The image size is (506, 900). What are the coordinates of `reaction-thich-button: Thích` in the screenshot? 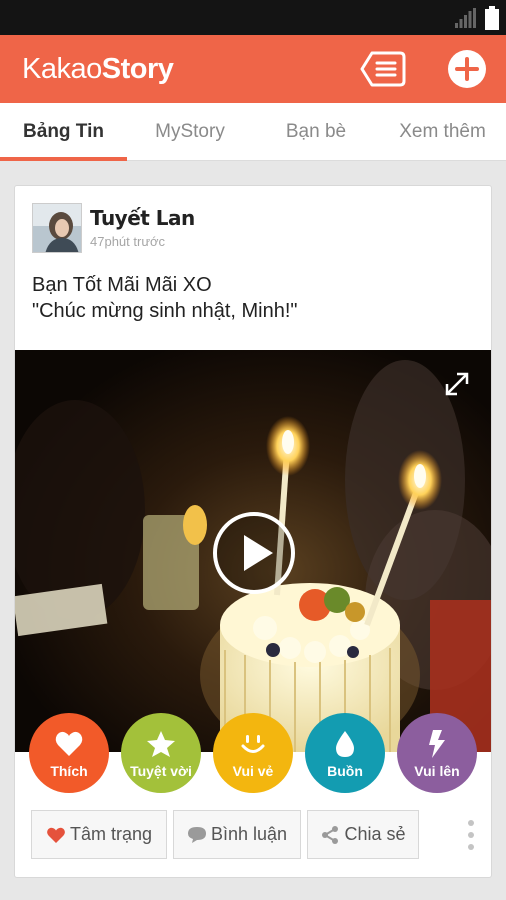 It's located at (69, 753).